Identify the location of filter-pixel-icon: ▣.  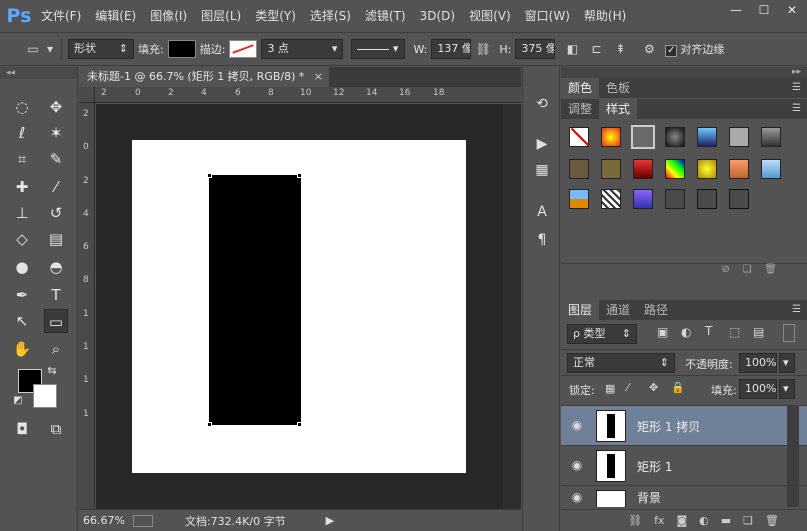
(662, 332).